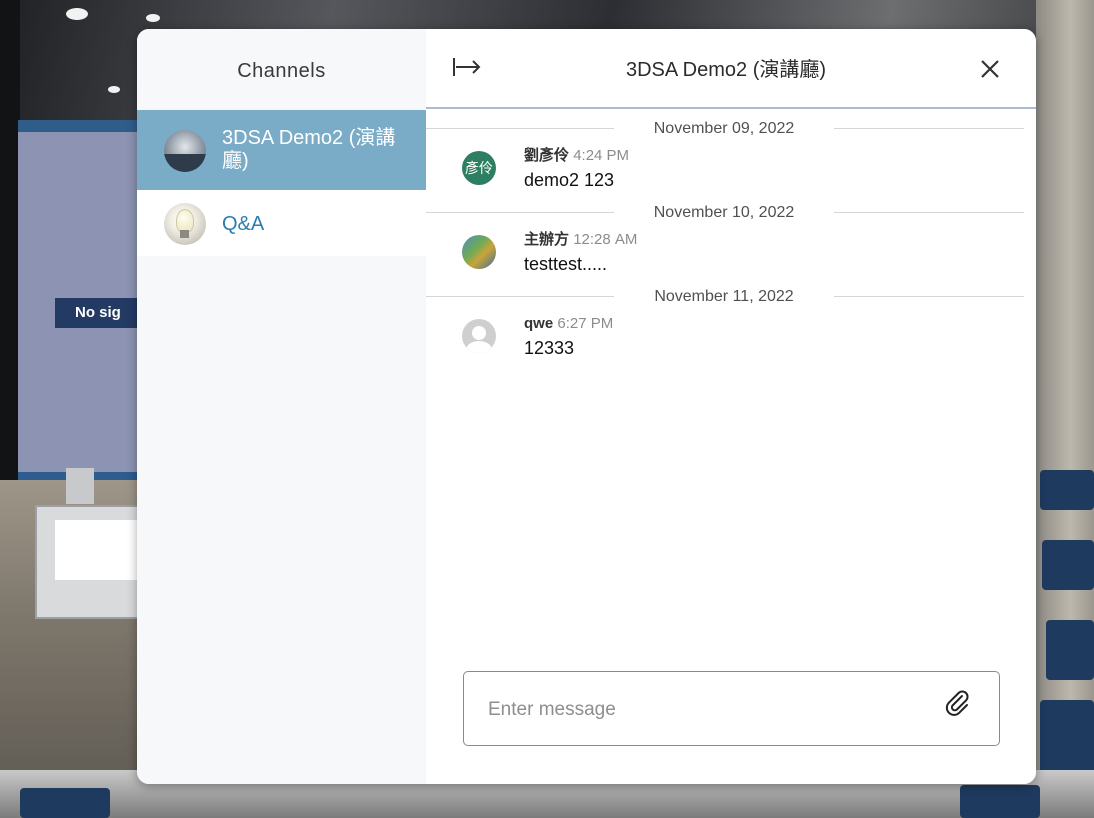 The width and height of the screenshot is (1094, 818). What do you see at coordinates (605, 239) in the screenshot?
I see `message-time: 12:28 AM` at bounding box center [605, 239].